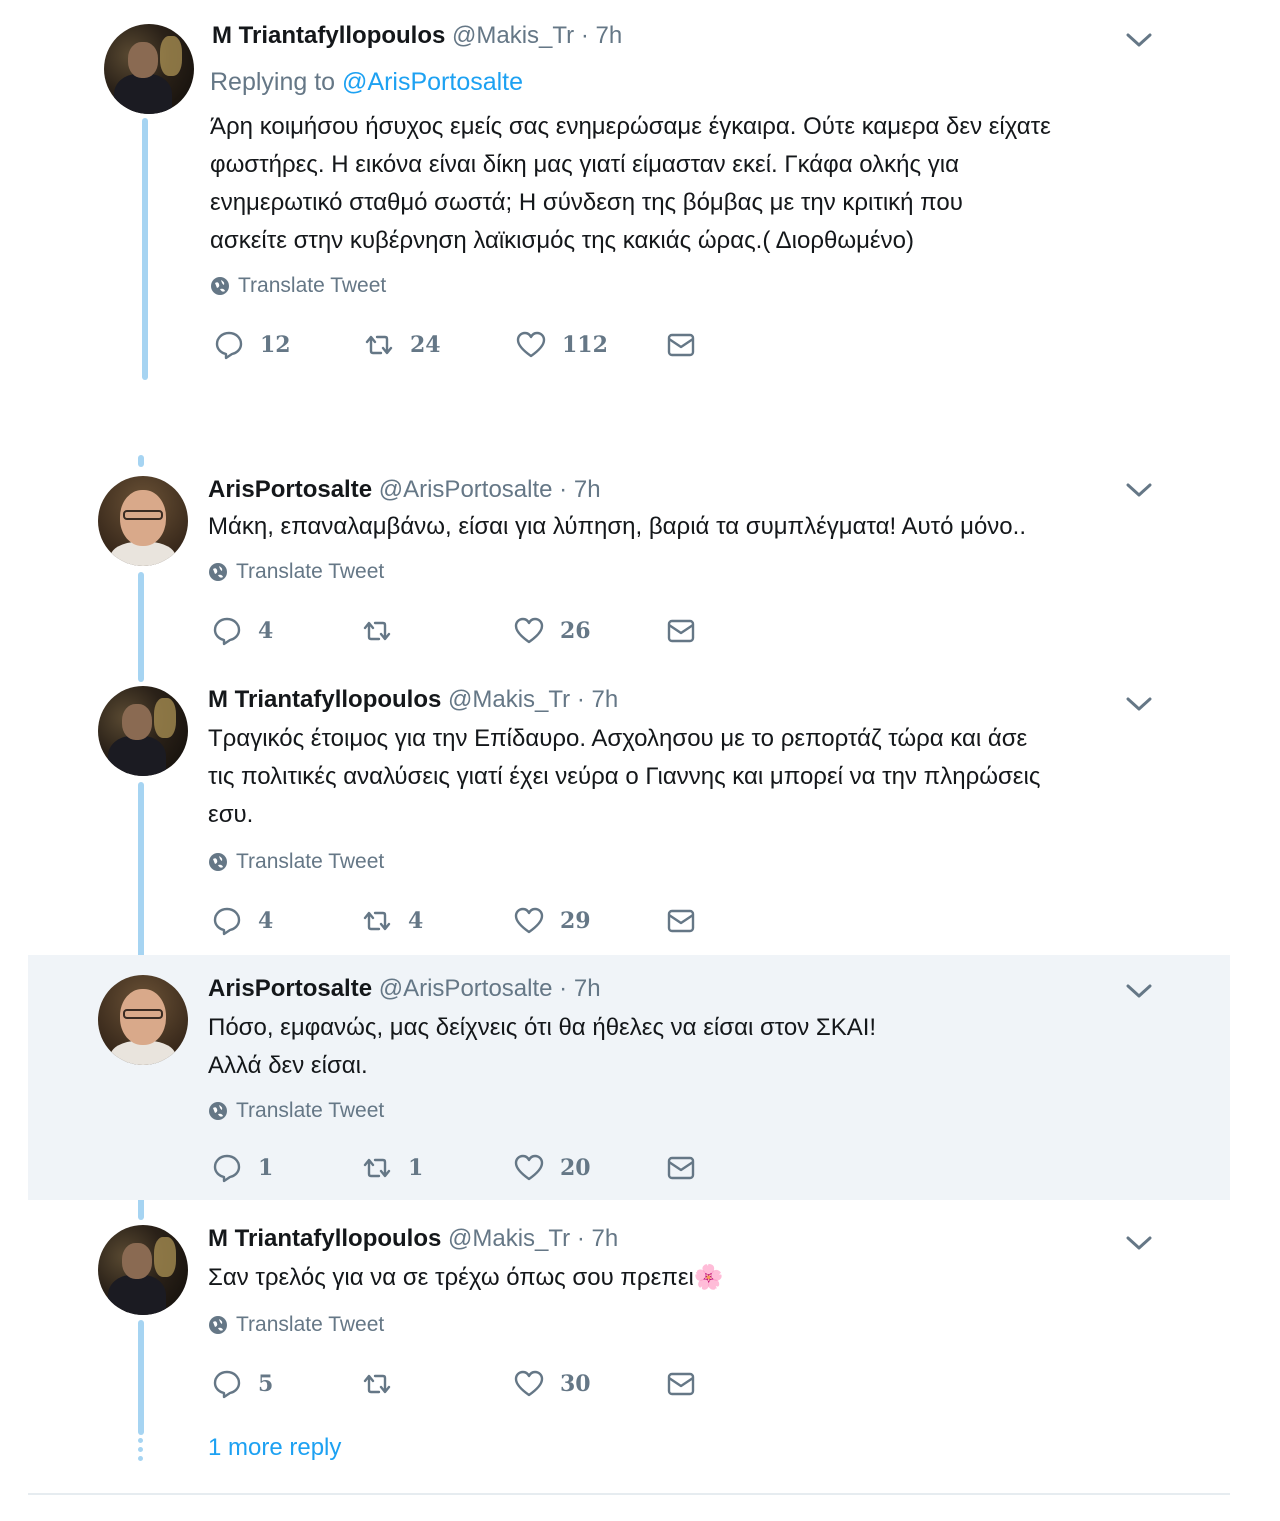  Describe the element at coordinates (629, 1494) in the screenshot. I see `divider` at that location.